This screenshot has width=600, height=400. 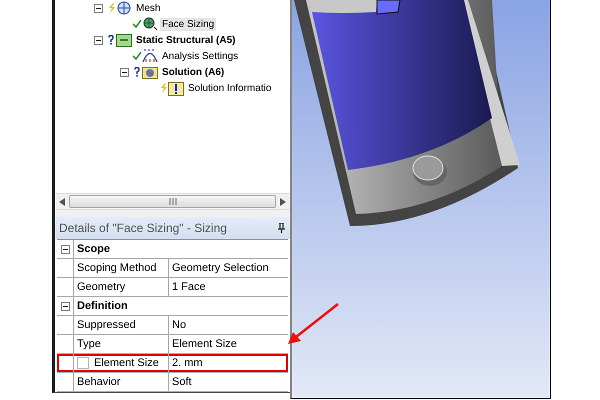 What do you see at coordinates (101, 287) in the screenshot?
I see `property-name: Geometry` at bounding box center [101, 287].